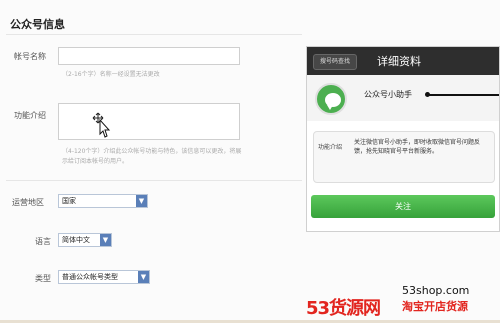  I want to click on profile-name: 公众号小助手, so click(388, 94).